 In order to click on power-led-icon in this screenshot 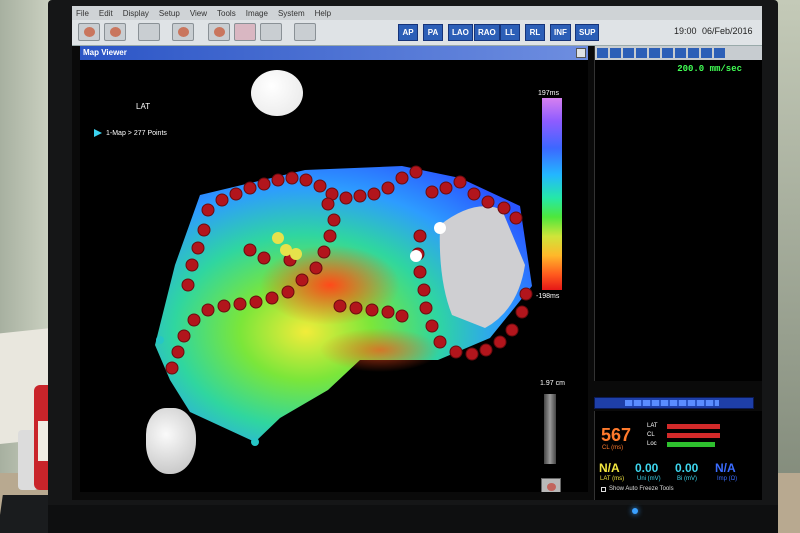, I will do `click(635, 511)`.